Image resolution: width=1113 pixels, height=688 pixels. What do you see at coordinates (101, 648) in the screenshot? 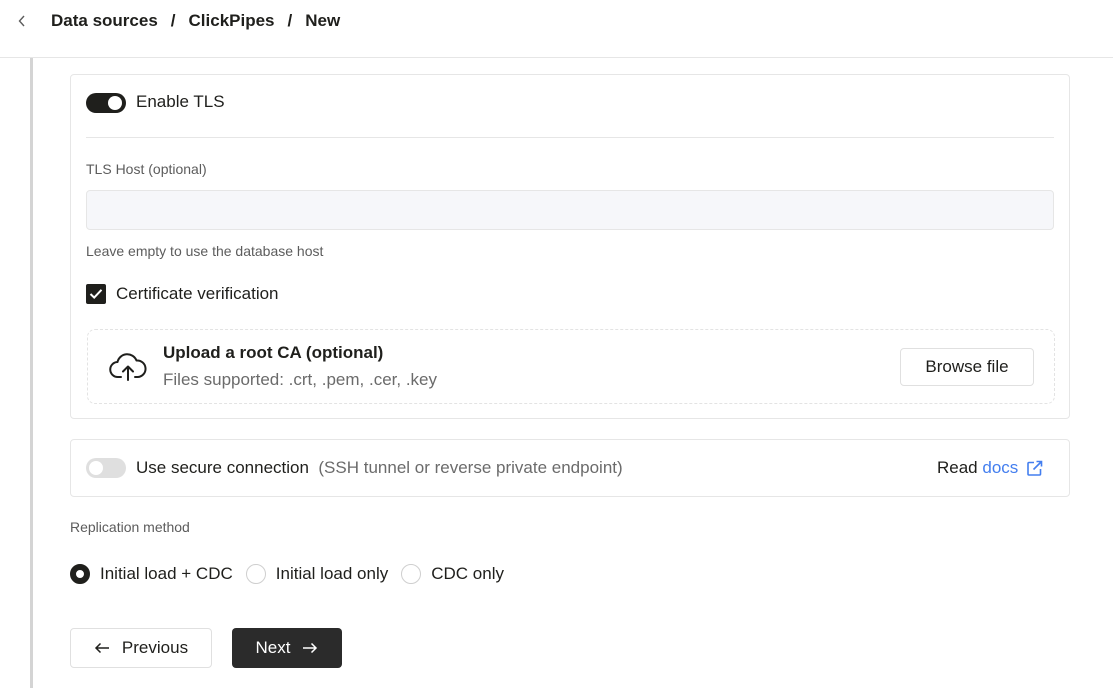
I see `arrow-left-icon` at bounding box center [101, 648].